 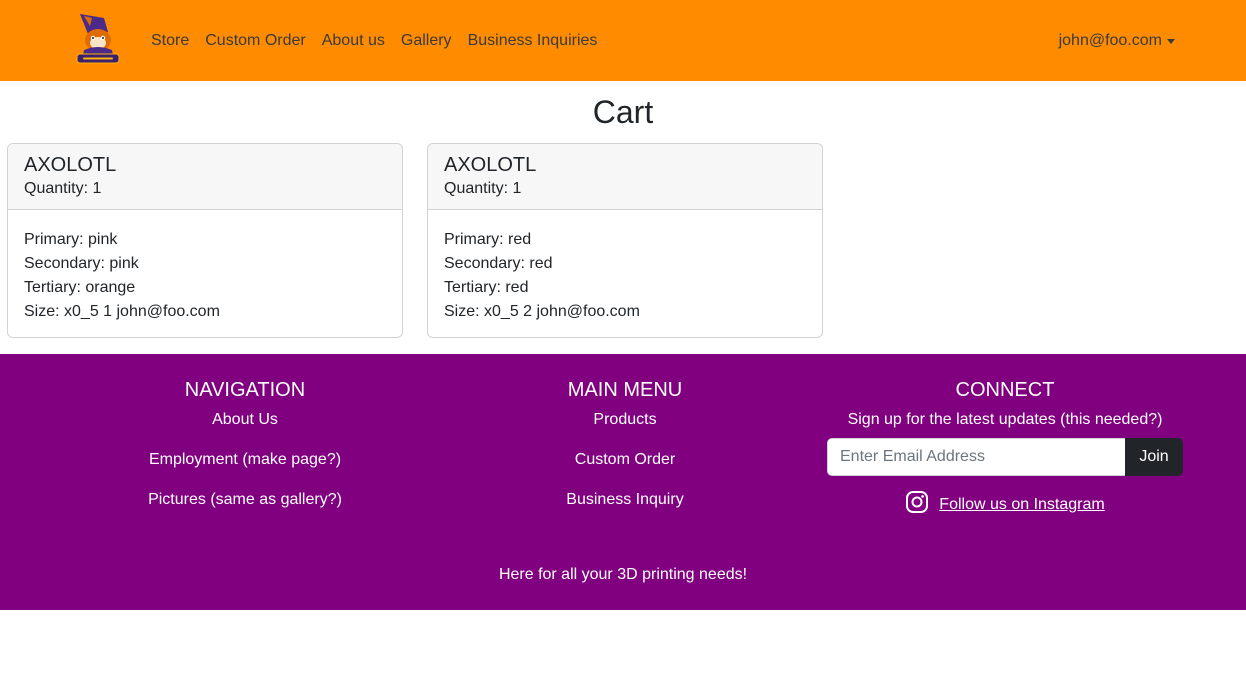 What do you see at coordinates (1154, 457) in the screenshot?
I see `join-button: Join` at bounding box center [1154, 457].